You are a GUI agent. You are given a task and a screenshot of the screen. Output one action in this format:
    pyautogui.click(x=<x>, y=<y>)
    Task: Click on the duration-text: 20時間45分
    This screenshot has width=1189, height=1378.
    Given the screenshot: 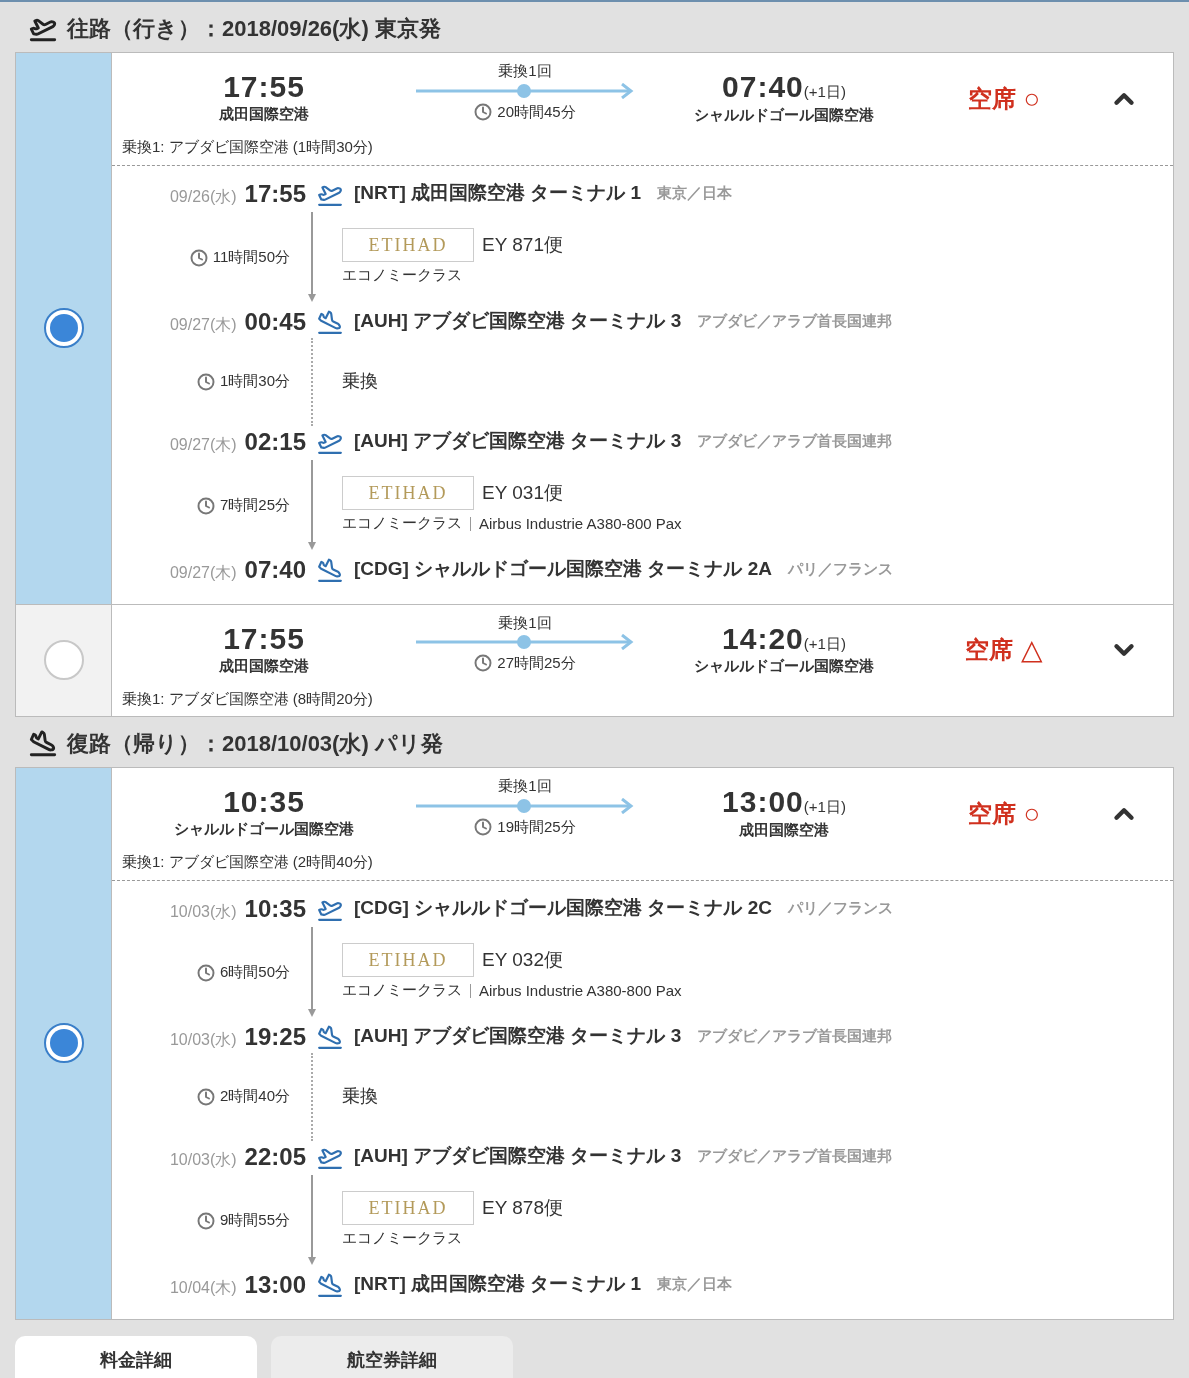 What is the action you would take?
    pyautogui.click(x=536, y=111)
    